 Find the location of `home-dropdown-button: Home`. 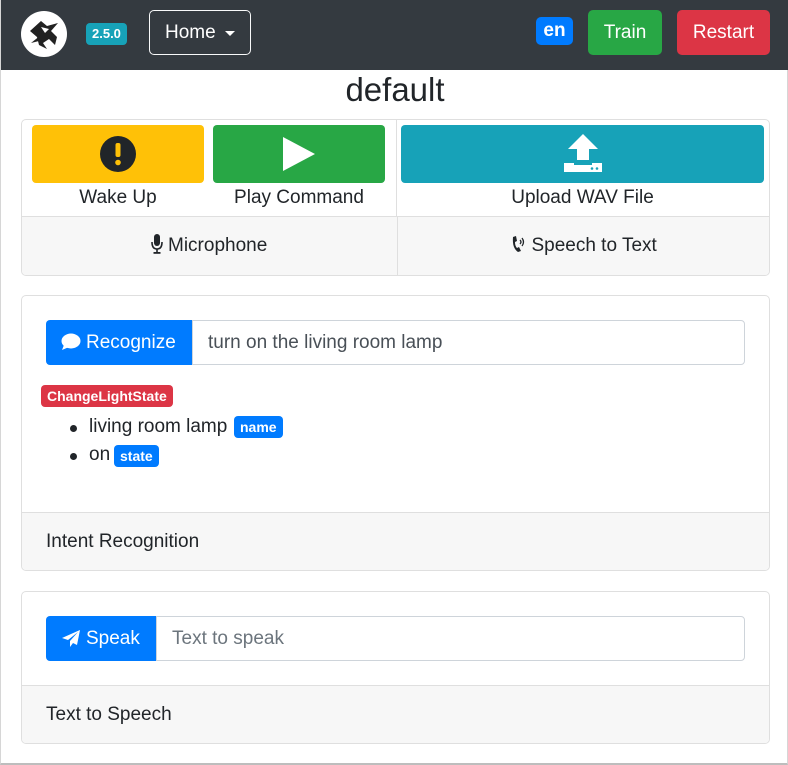

home-dropdown-button: Home is located at coordinates (200, 32).